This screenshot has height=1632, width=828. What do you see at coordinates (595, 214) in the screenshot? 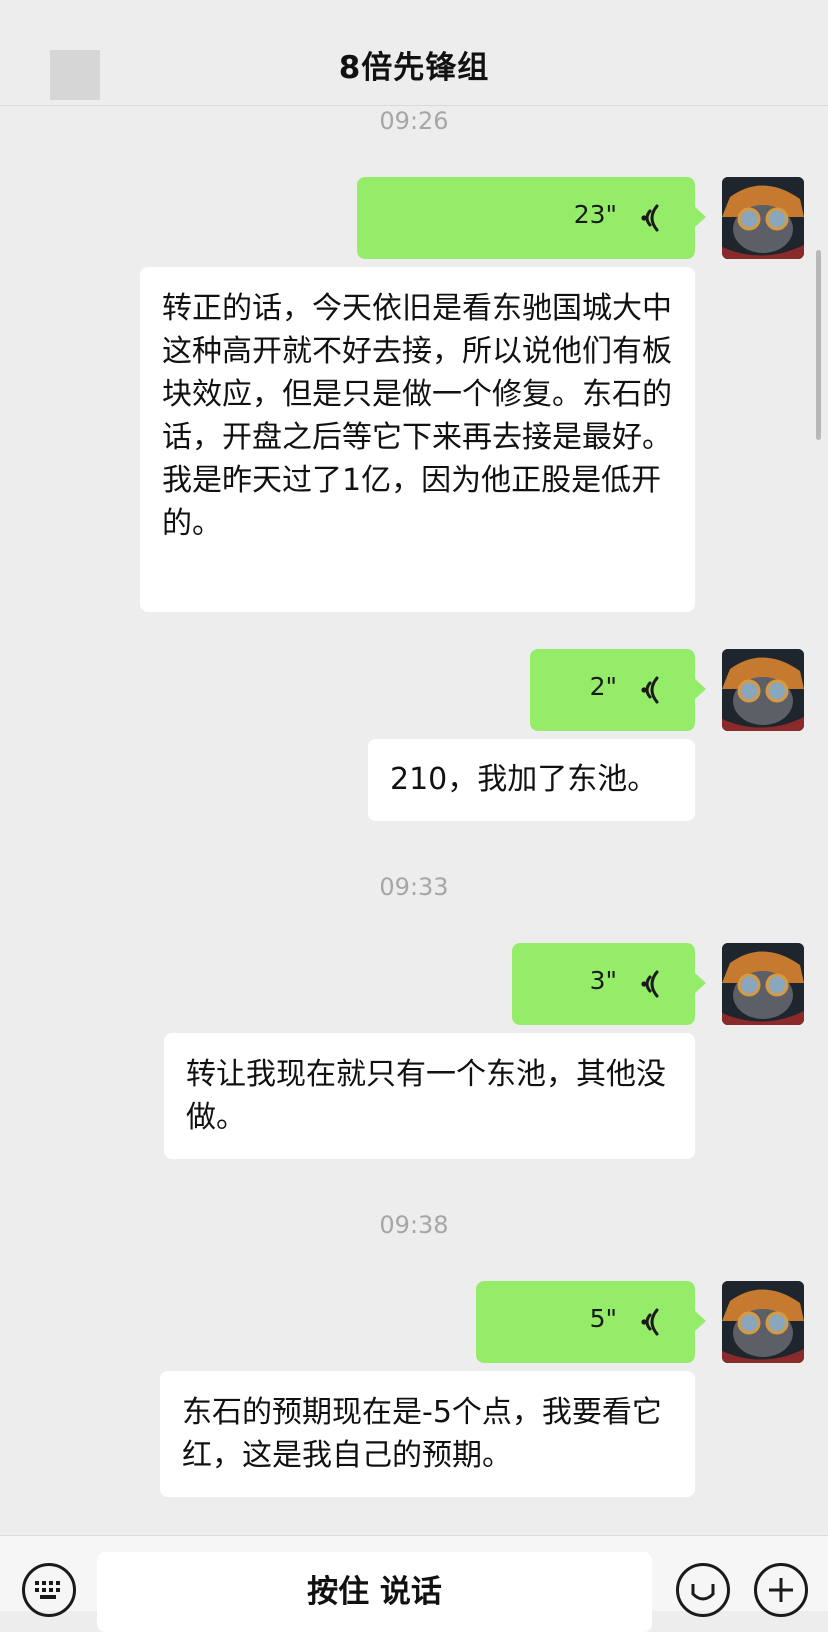
I see `voice-duration: 23"` at bounding box center [595, 214].